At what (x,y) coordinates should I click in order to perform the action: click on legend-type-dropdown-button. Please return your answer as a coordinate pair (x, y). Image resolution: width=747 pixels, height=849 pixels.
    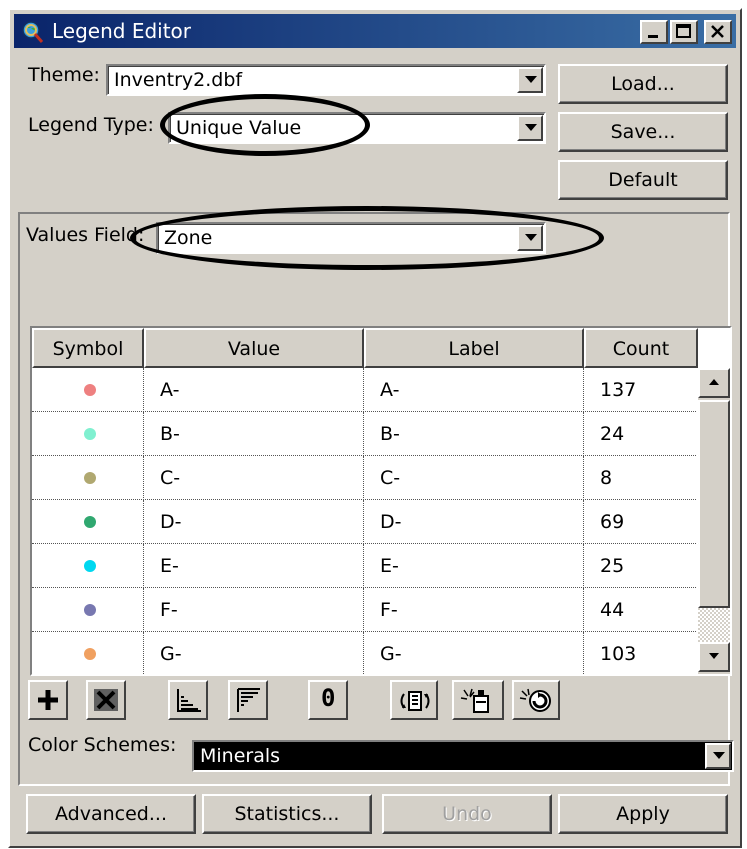
    Looking at the image, I should click on (530, 128).